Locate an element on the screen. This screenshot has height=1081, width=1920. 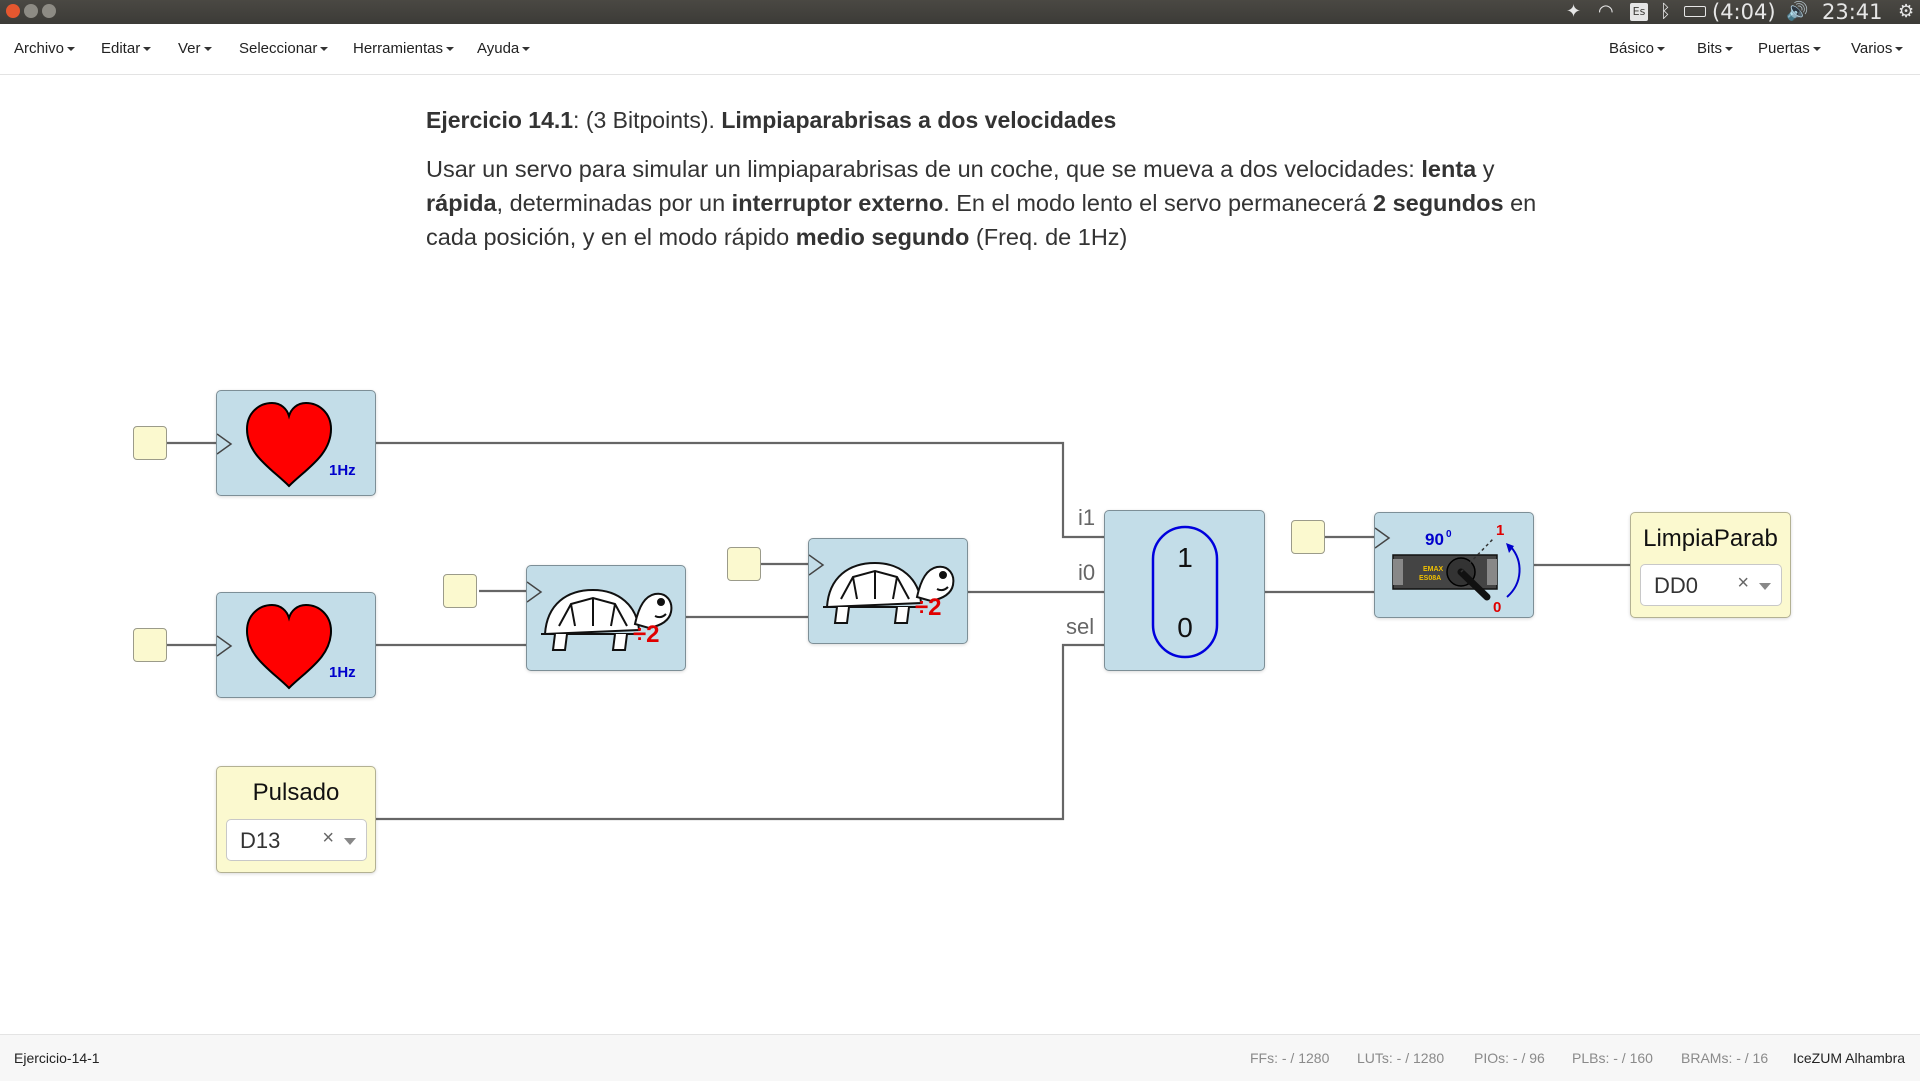
mux-port-sel-label: sel is located at coordinates (1080, 626).